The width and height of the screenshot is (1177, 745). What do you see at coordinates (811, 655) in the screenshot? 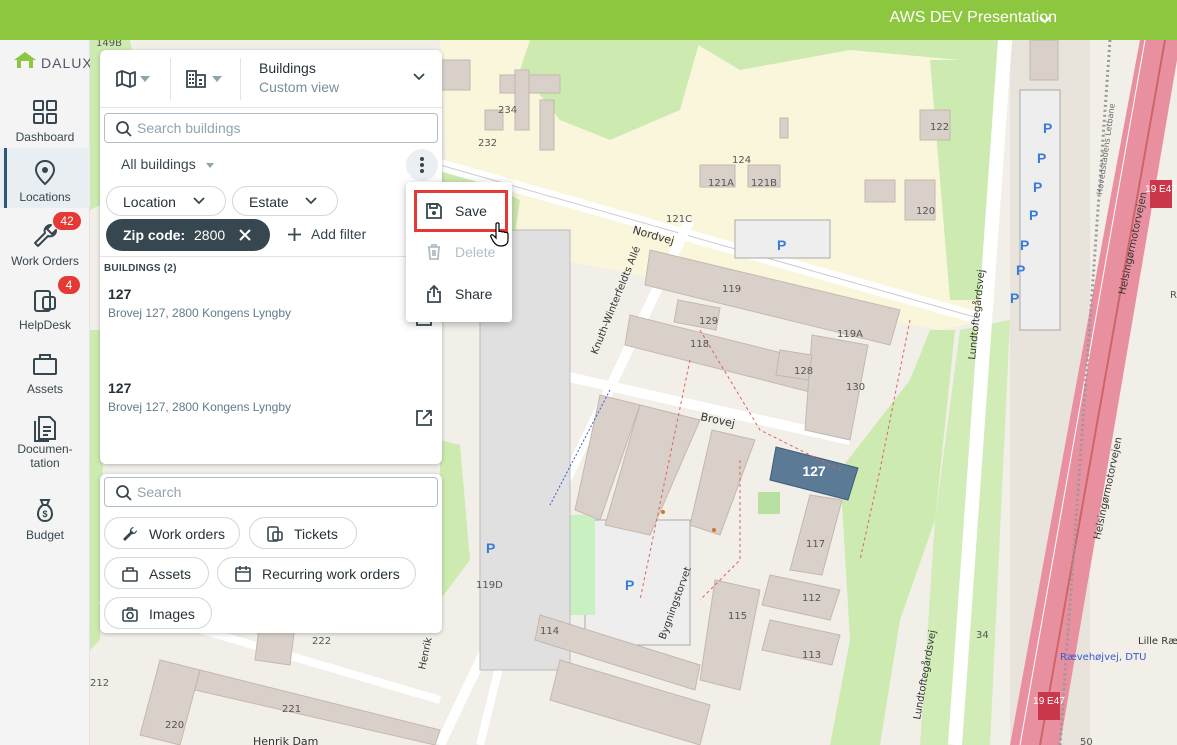
I see `svg-text: 113` at bounding box center [811, 655].